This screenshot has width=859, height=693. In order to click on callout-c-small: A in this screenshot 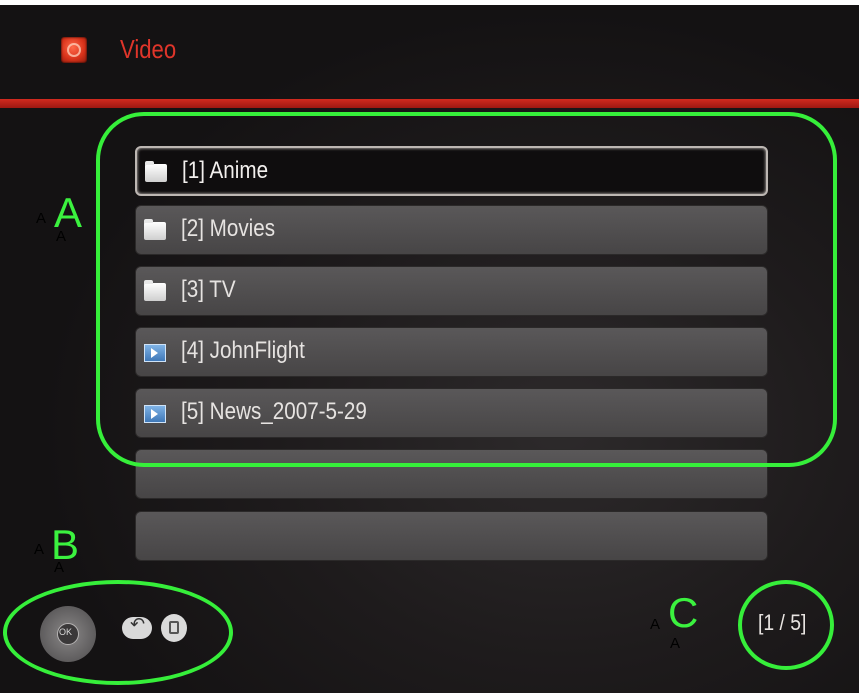, I will do `click(655, 624)`.